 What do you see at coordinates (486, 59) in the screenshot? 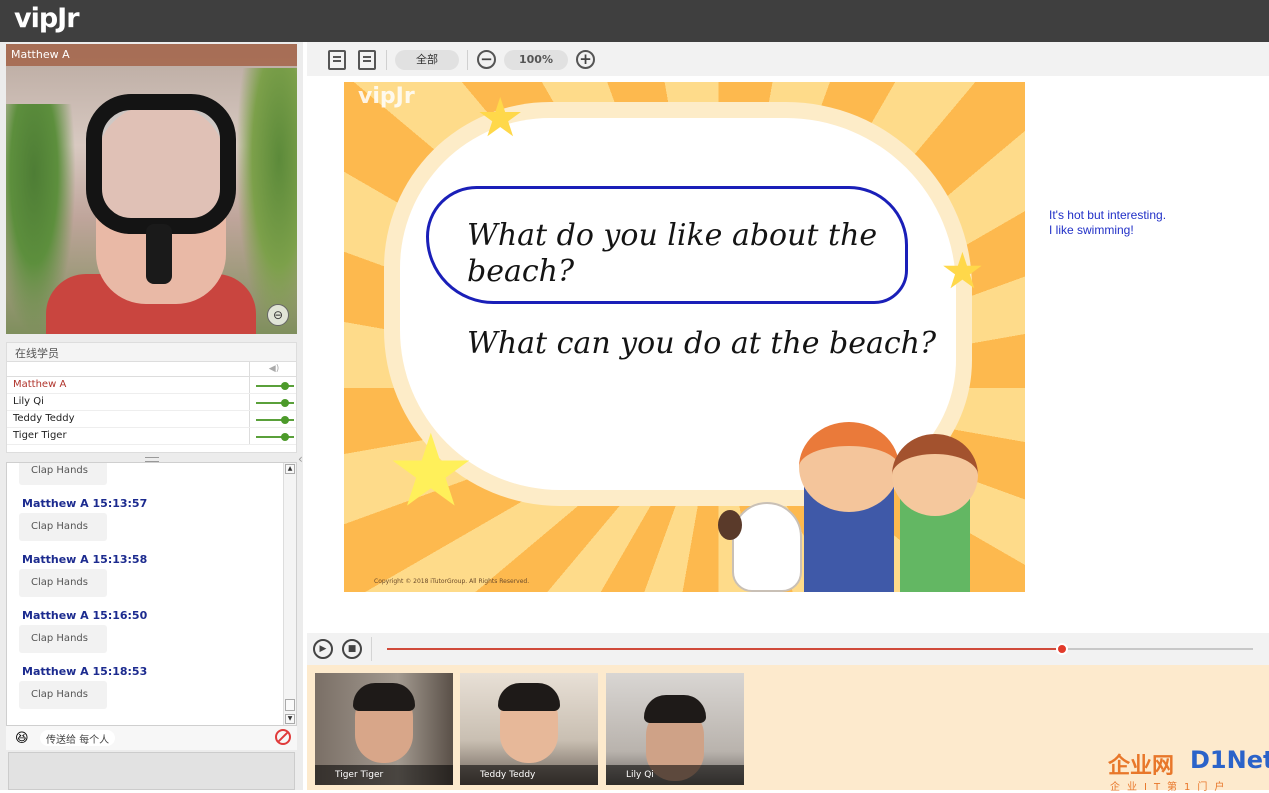
I see `zoom-out-icon: −` at bounding box center [486, 59].